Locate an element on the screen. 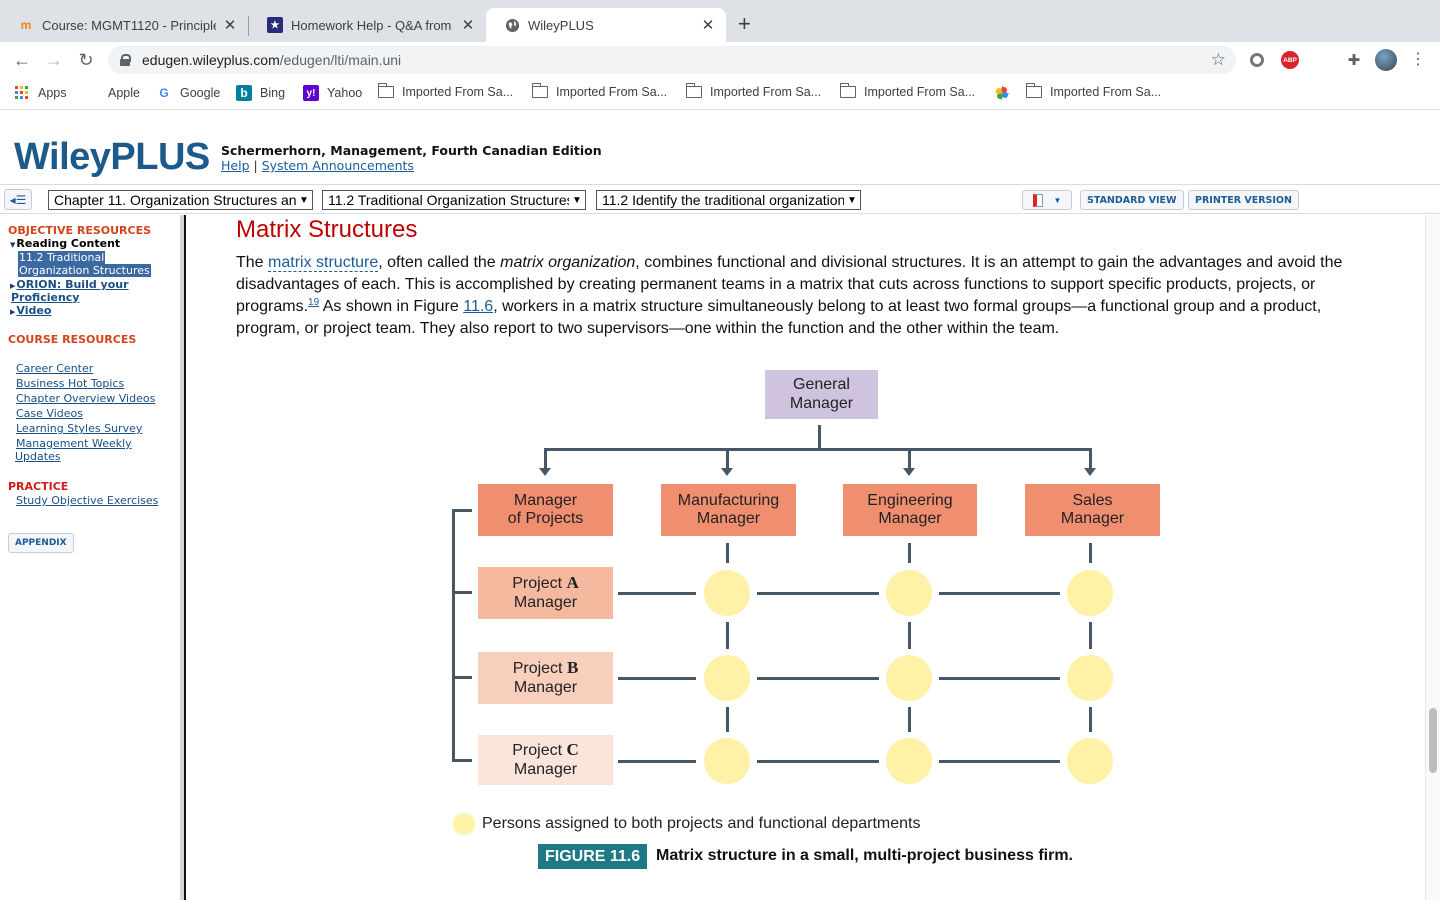  appendix-button: APPENDIX is located at coordinates (41, 543).